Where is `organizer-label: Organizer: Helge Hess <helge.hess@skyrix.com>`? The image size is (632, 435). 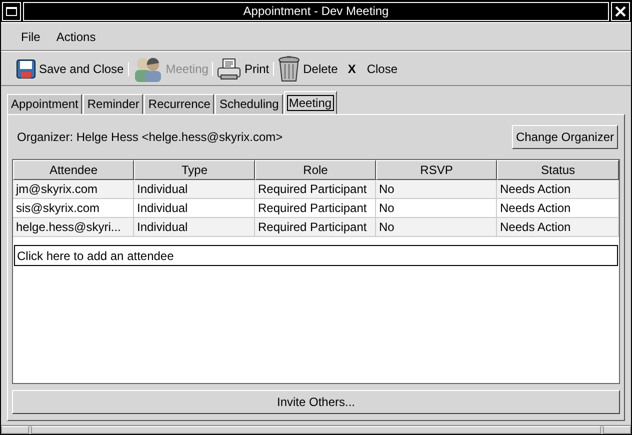 organizer-label: Organizer: Helge Hess <helge.hess@skyrix.com> is located at coordinates (150, 137).